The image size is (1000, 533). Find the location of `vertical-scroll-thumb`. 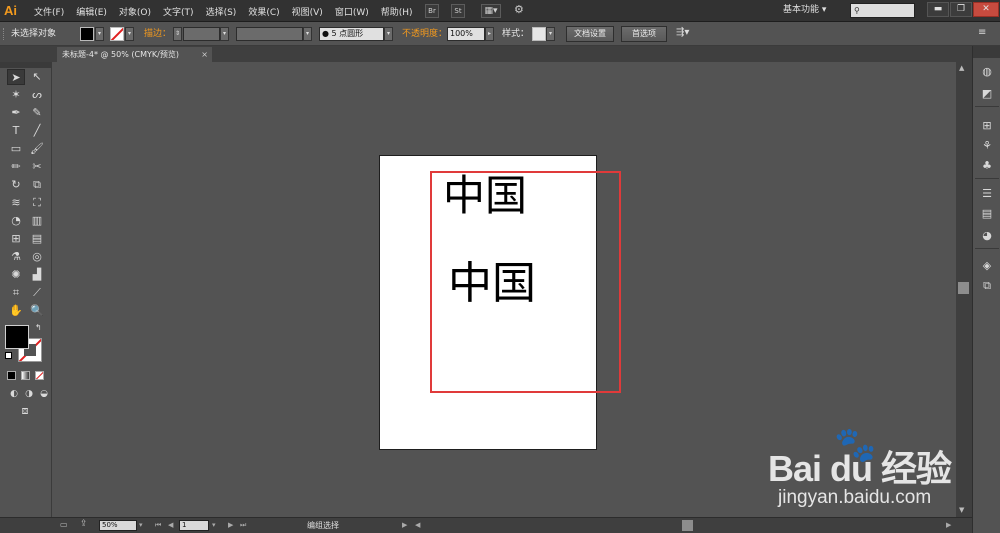

vertical-scroll-thumb is located at coordinates (963, 288).